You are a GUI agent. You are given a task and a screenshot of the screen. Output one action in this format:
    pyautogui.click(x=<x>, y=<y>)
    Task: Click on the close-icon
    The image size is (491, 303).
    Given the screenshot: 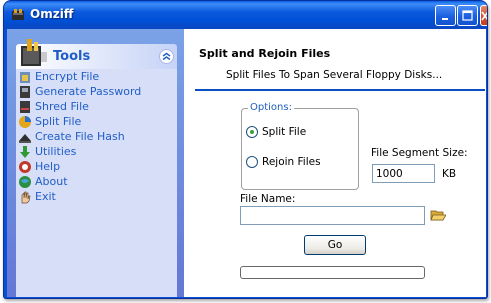 What is the action you would take?
    pyautogui.click(x=484, y=15)
    